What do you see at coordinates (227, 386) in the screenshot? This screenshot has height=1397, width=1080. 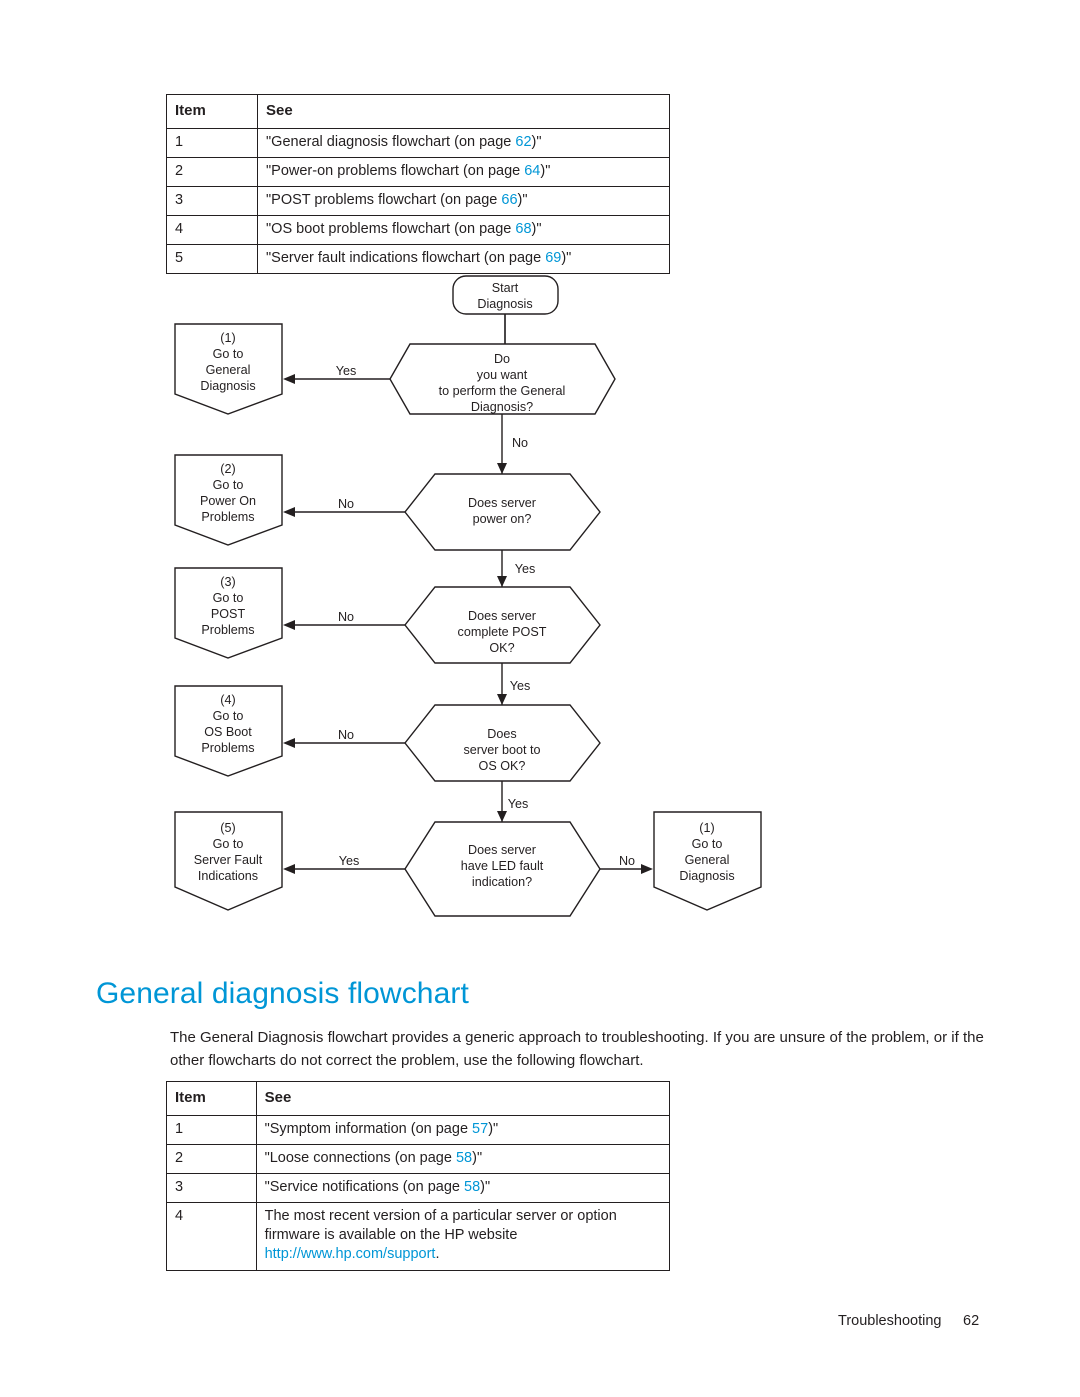 I see `action-1-line3: Diagnosis` at bounding box center [227, 386].